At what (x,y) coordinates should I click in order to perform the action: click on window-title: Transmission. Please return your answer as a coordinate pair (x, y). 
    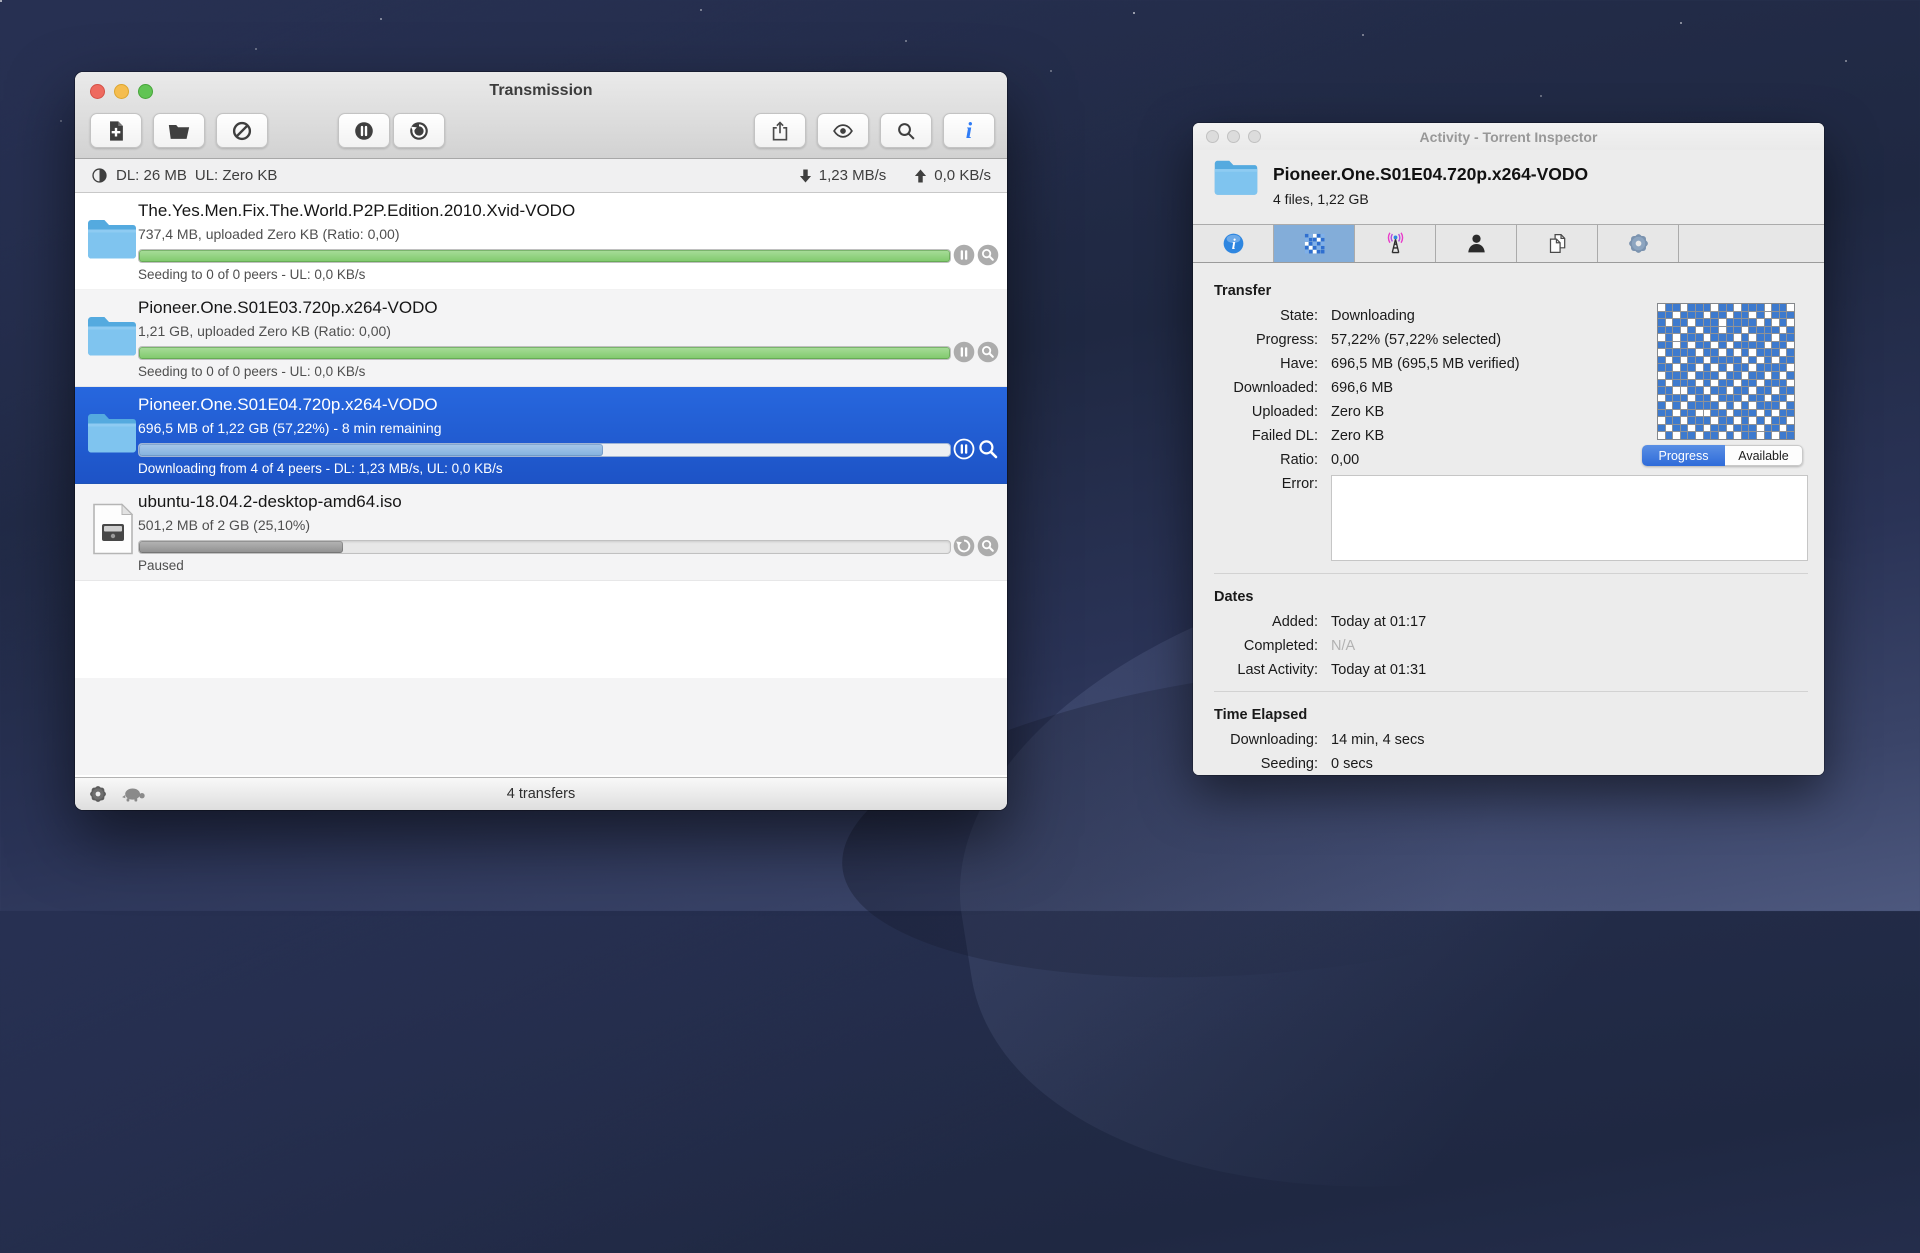
    Looking at the image, I should click on (541, 90).